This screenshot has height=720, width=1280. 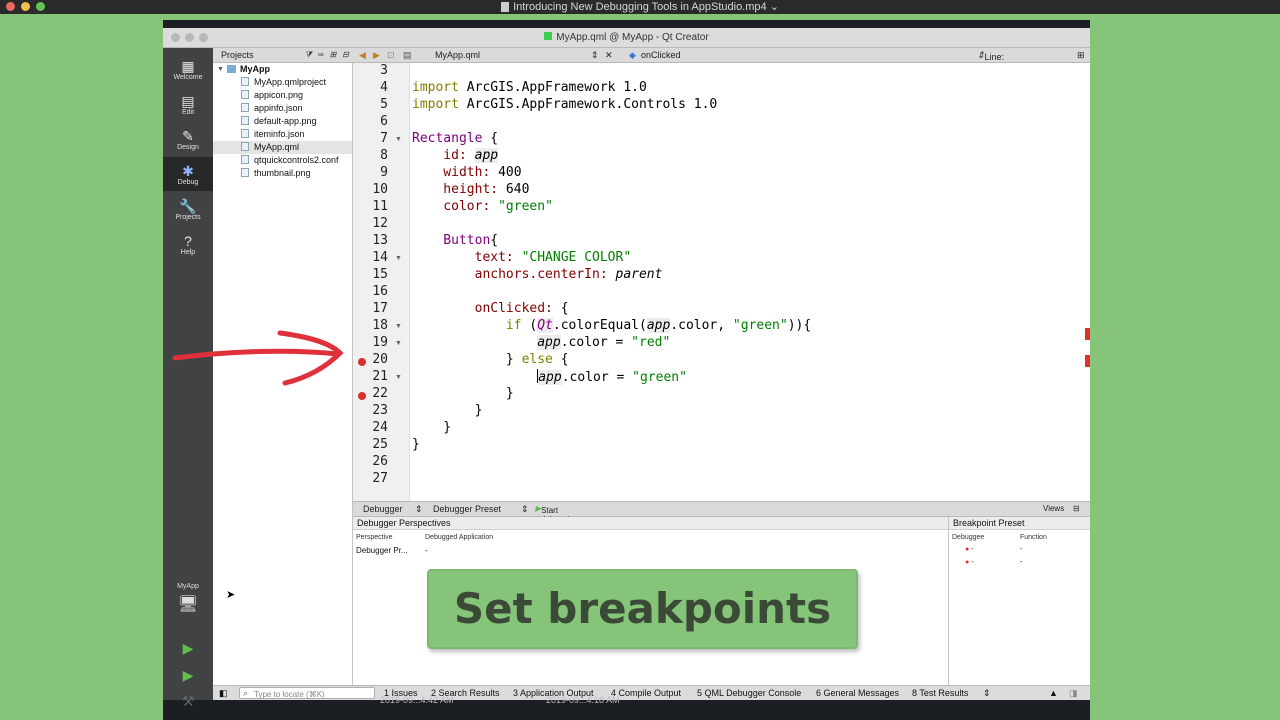 What do you see at coordinates (1073, 693) in the screenshot?
I see `maximize-pane-icon: ◨` at bounding box center [1073, 693].